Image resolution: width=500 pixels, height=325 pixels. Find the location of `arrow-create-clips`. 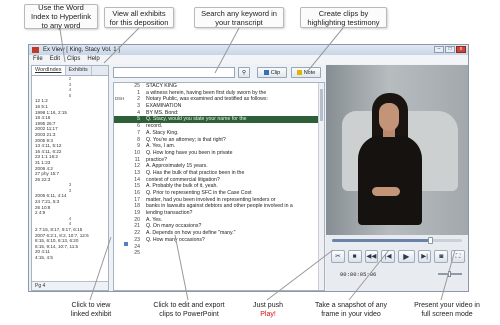

arrow-create-clips is located at coordinates (325, 50).